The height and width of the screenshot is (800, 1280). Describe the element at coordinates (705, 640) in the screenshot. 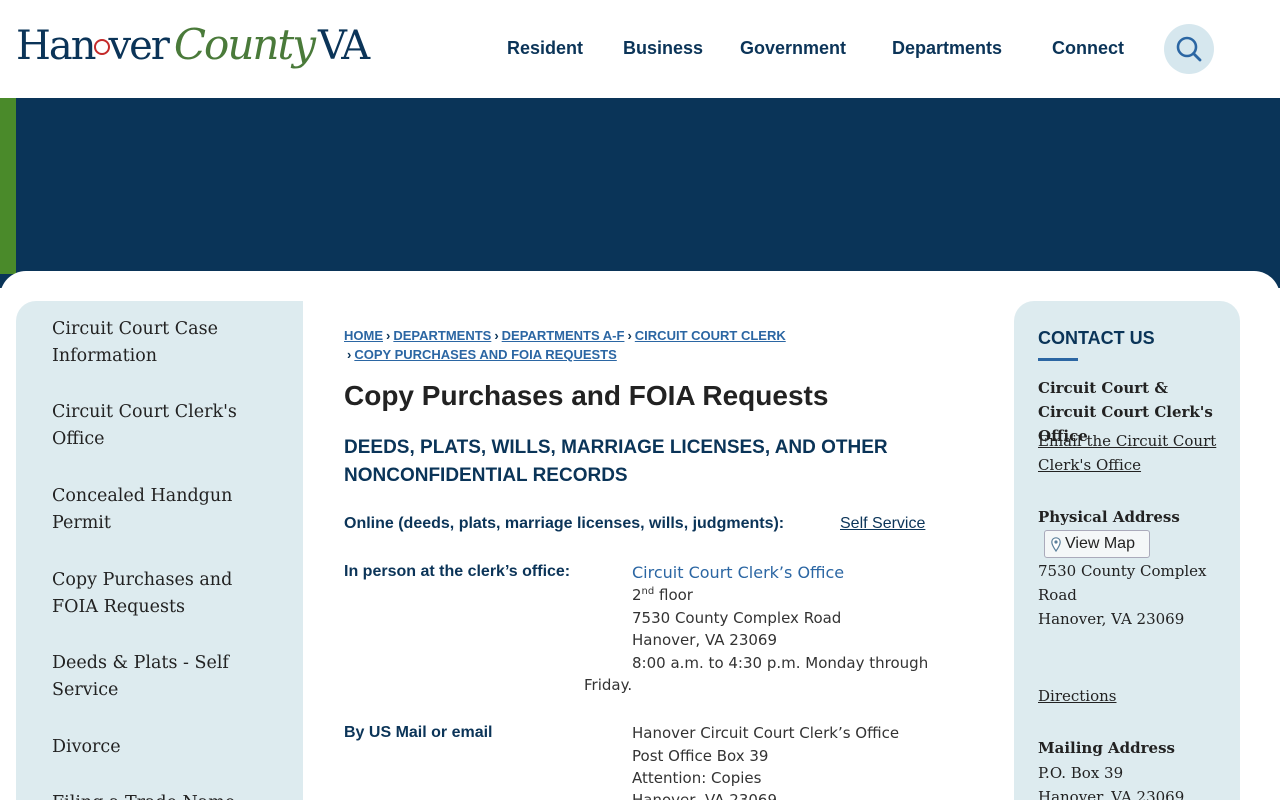

I see `city-state-zip: Hanover, VA 23069` at that location.